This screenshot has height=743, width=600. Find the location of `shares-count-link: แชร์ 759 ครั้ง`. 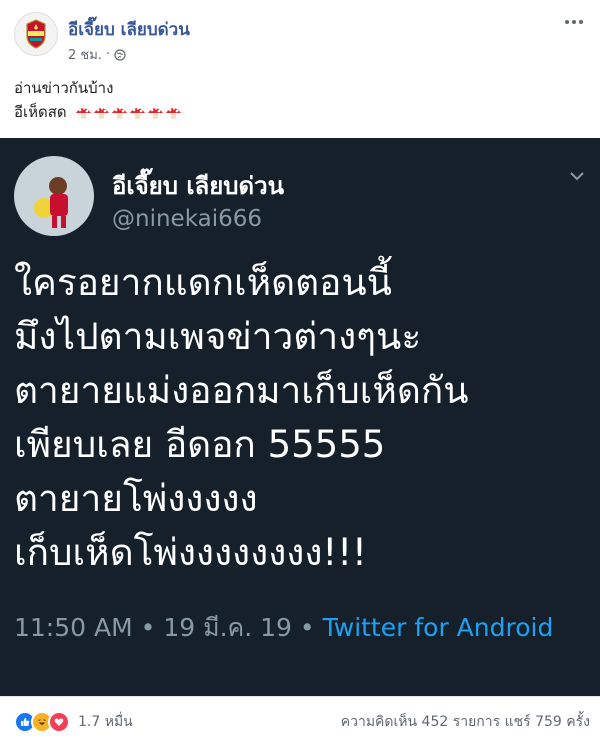

shares-count-link: แชร์ 759 ครั้ง is located at coordinates (547, 722).